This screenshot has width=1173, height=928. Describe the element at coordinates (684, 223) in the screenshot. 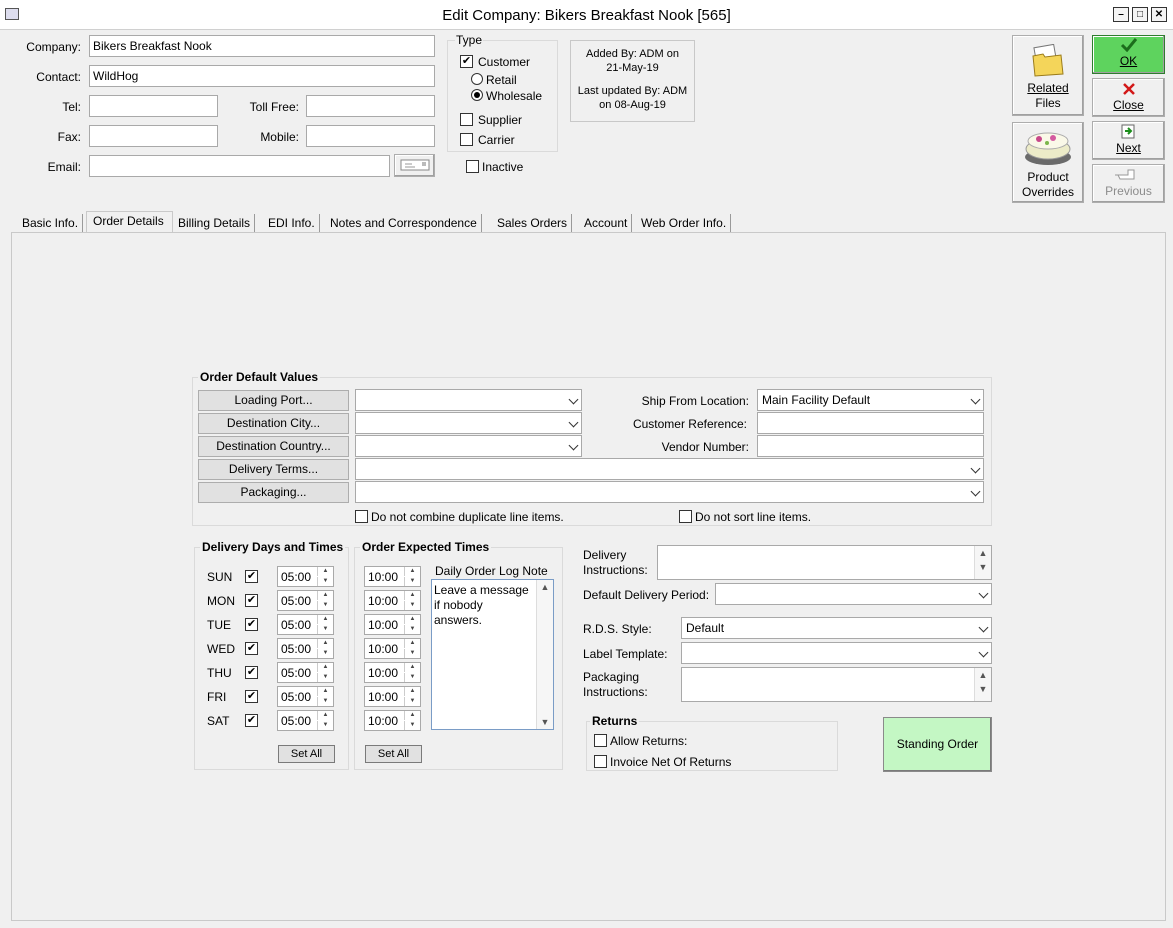

I see `tab-web-order-info: Web Order Info.` at that location.